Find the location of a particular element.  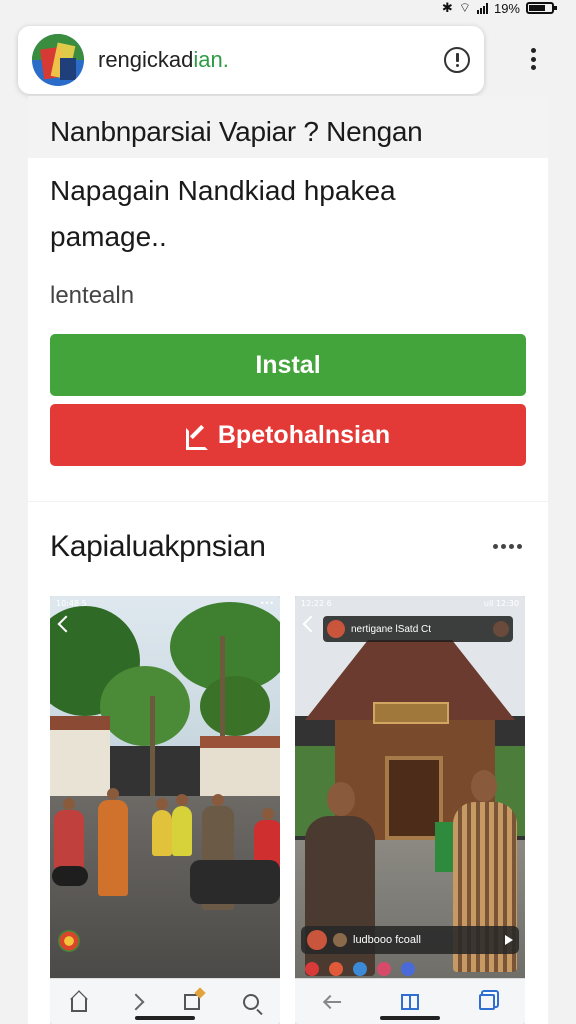

install-button: Instal is located at coordinates (288, 365).